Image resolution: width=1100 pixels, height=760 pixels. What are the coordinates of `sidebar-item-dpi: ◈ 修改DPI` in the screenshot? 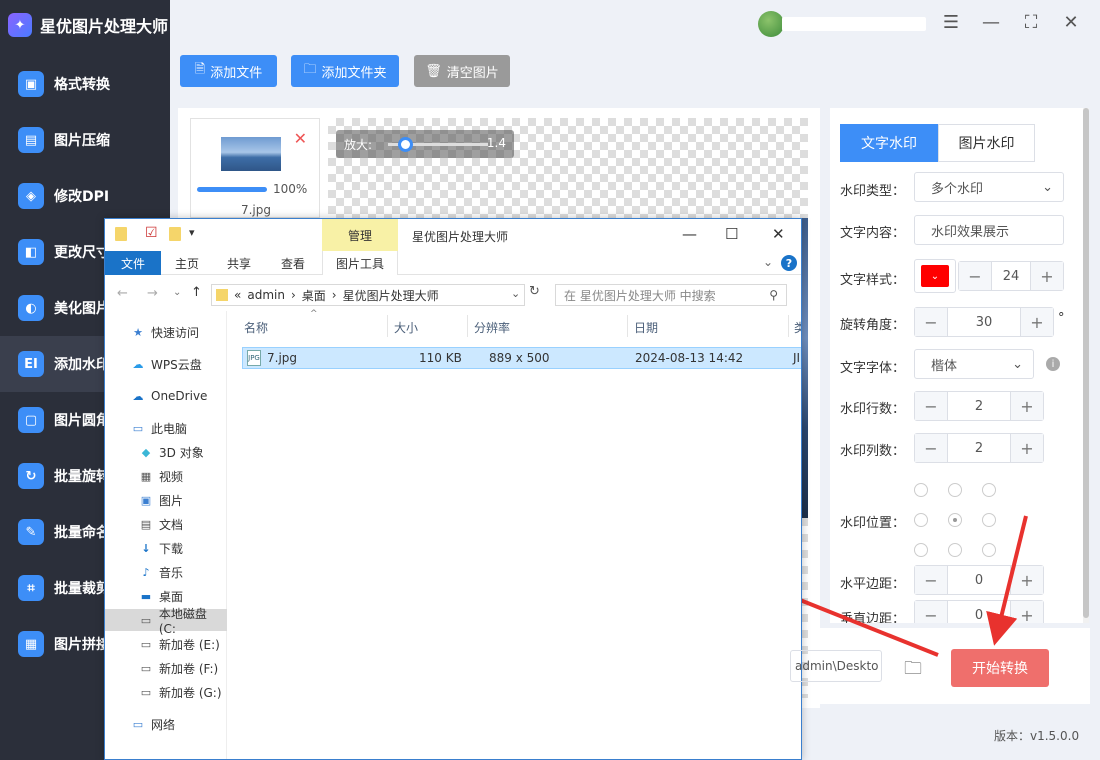 It's located at (85, 196).